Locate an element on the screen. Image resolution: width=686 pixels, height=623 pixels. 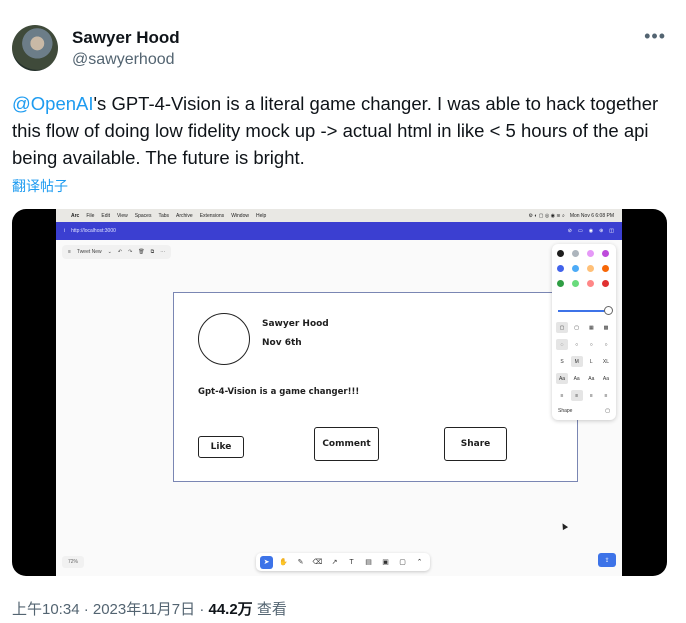
size-xl: XL is located at coordinates (606, 361).